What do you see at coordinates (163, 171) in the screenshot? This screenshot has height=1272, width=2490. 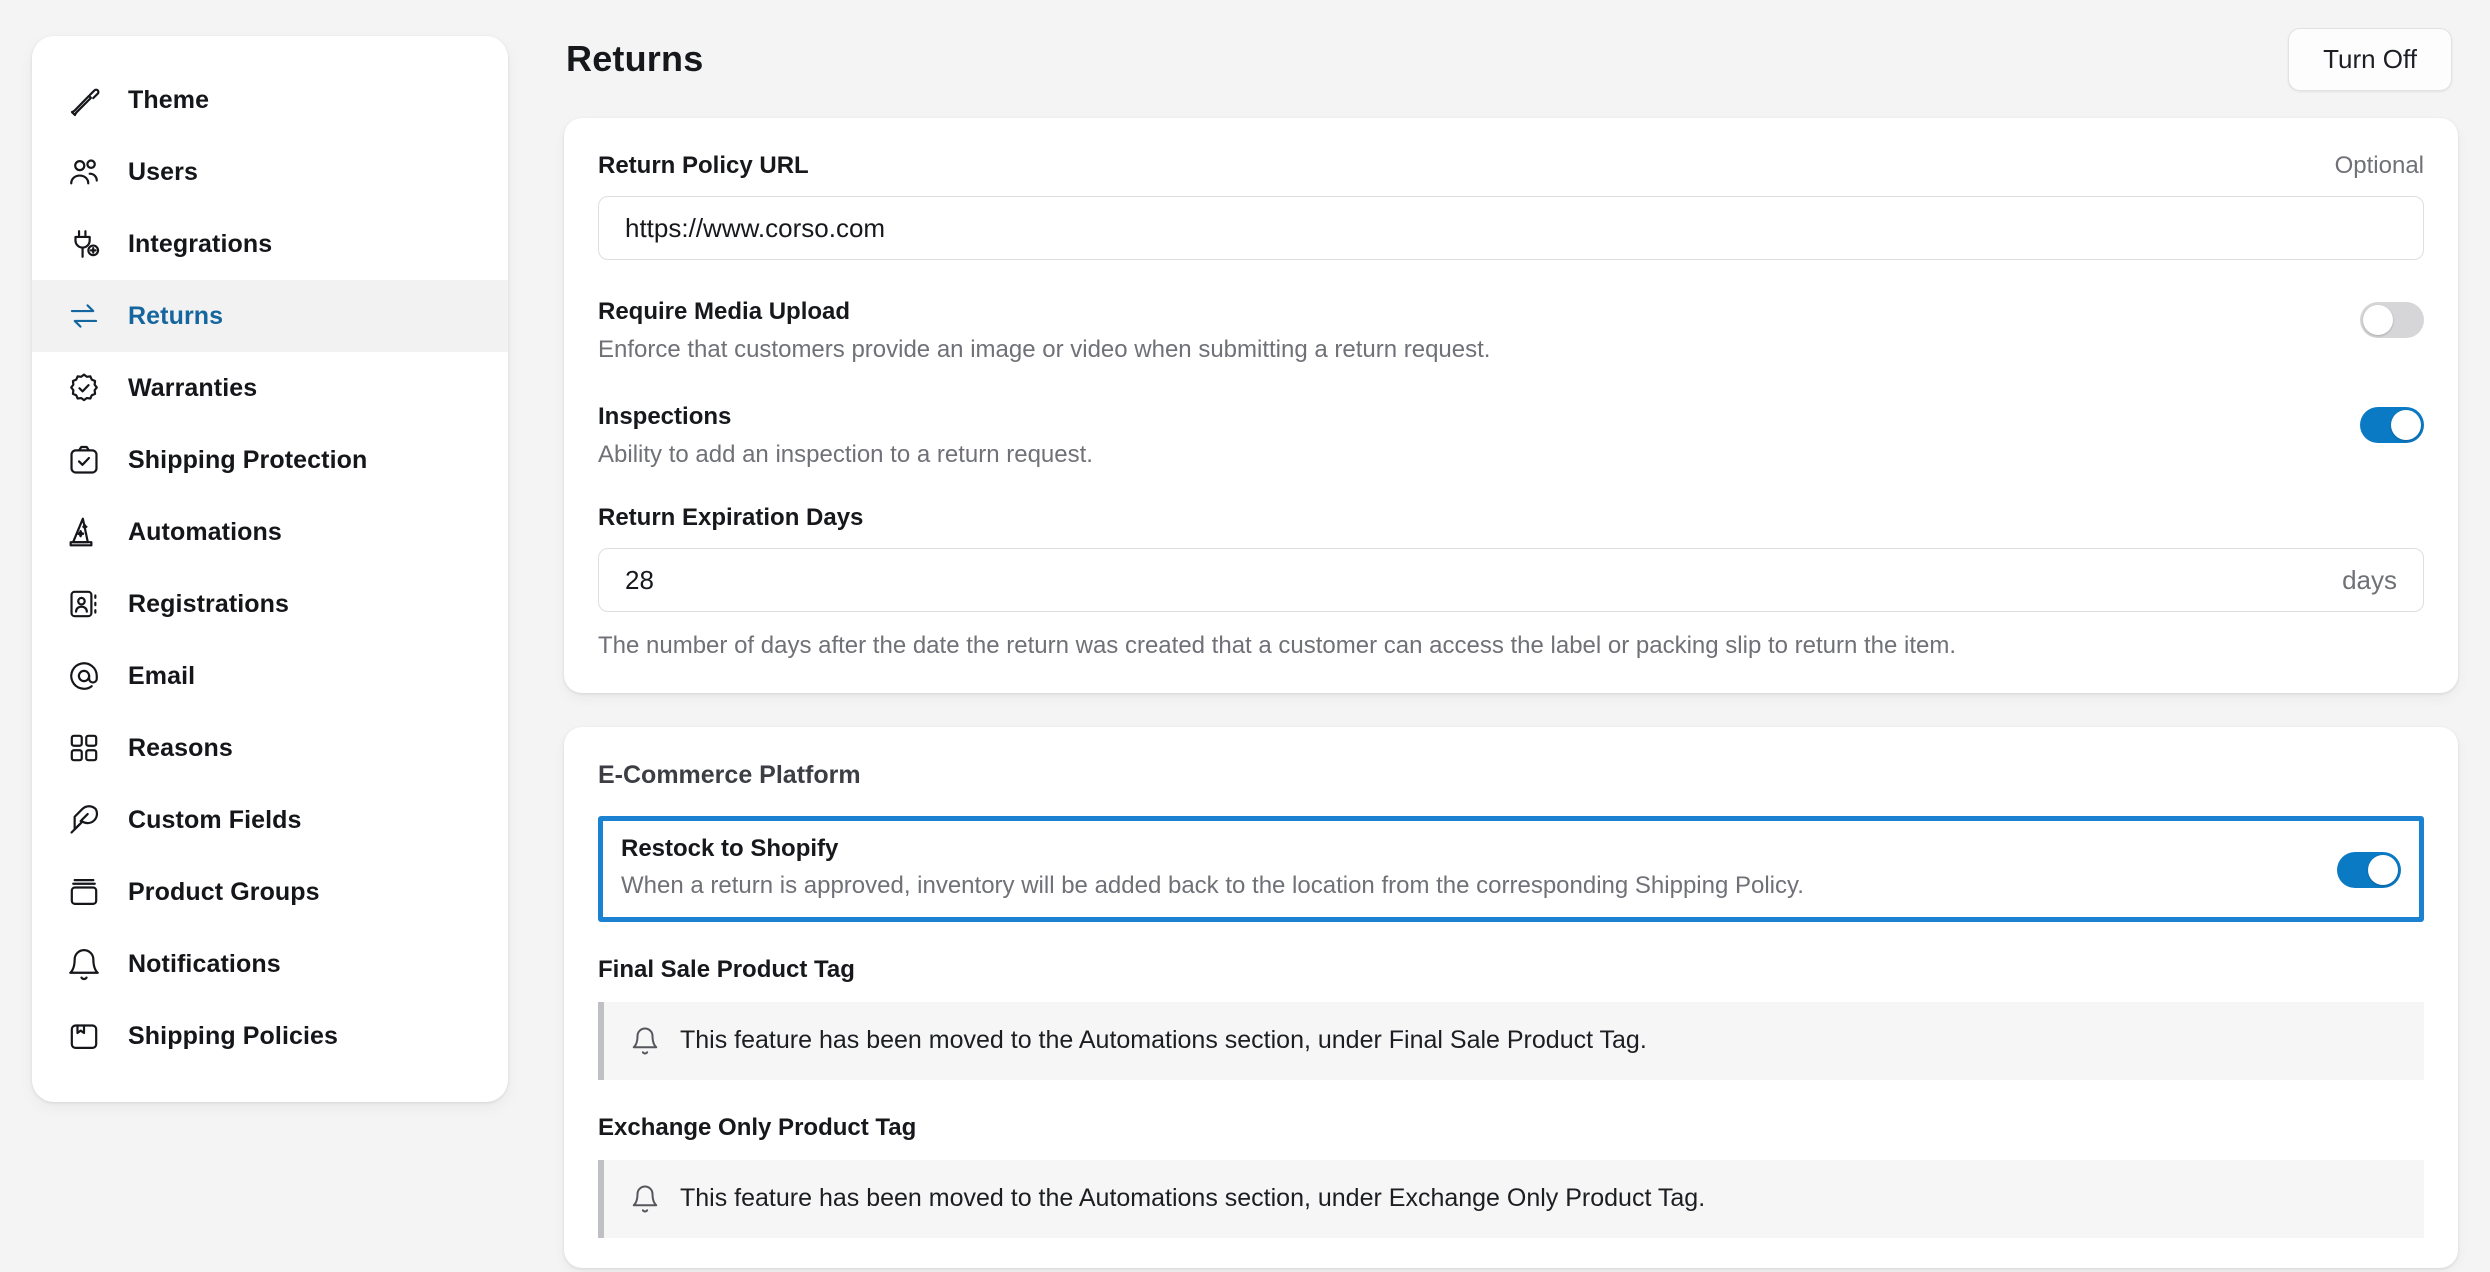 I see `sidebar-item-label: Users` at bounding box center [163, 171].